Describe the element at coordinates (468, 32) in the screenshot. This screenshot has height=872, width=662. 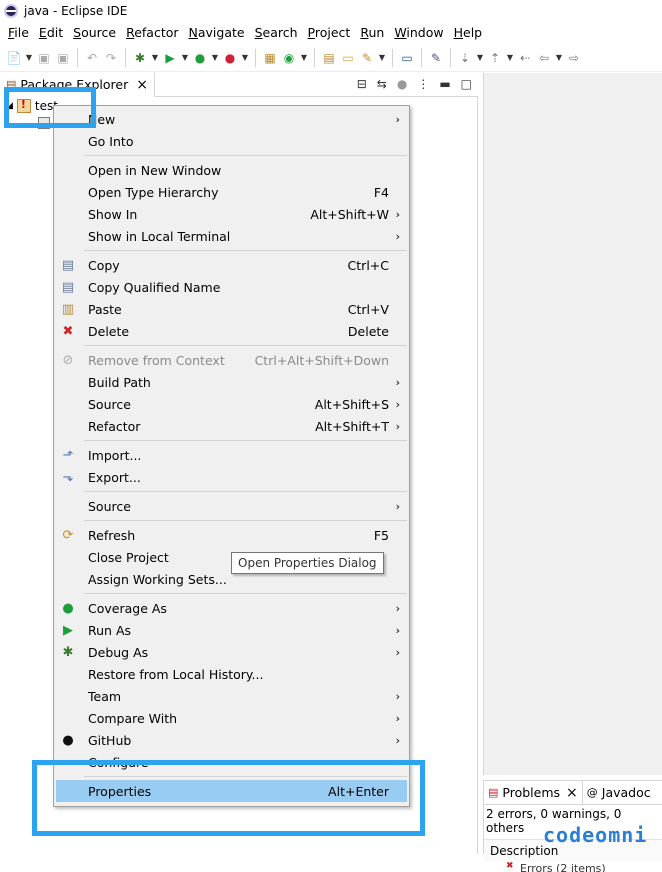
I see `menu-help: Help` at that location.